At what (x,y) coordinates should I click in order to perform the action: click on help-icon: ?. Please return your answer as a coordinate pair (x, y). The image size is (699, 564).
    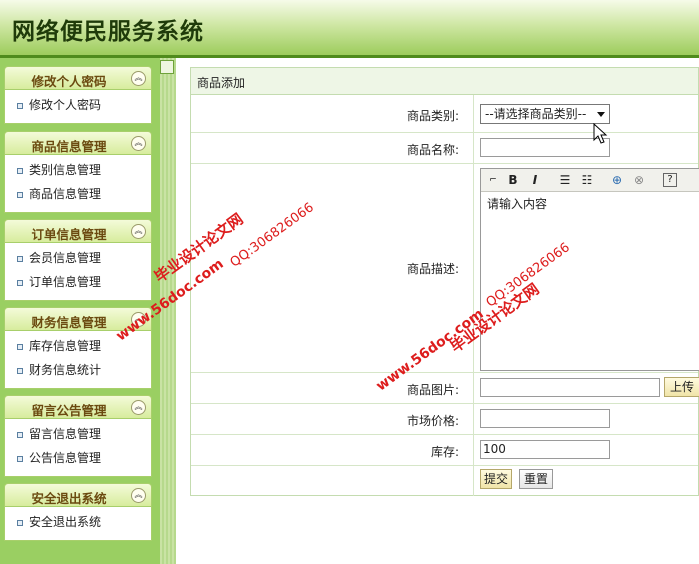
    Looking at the image, I should click on (670, 180).